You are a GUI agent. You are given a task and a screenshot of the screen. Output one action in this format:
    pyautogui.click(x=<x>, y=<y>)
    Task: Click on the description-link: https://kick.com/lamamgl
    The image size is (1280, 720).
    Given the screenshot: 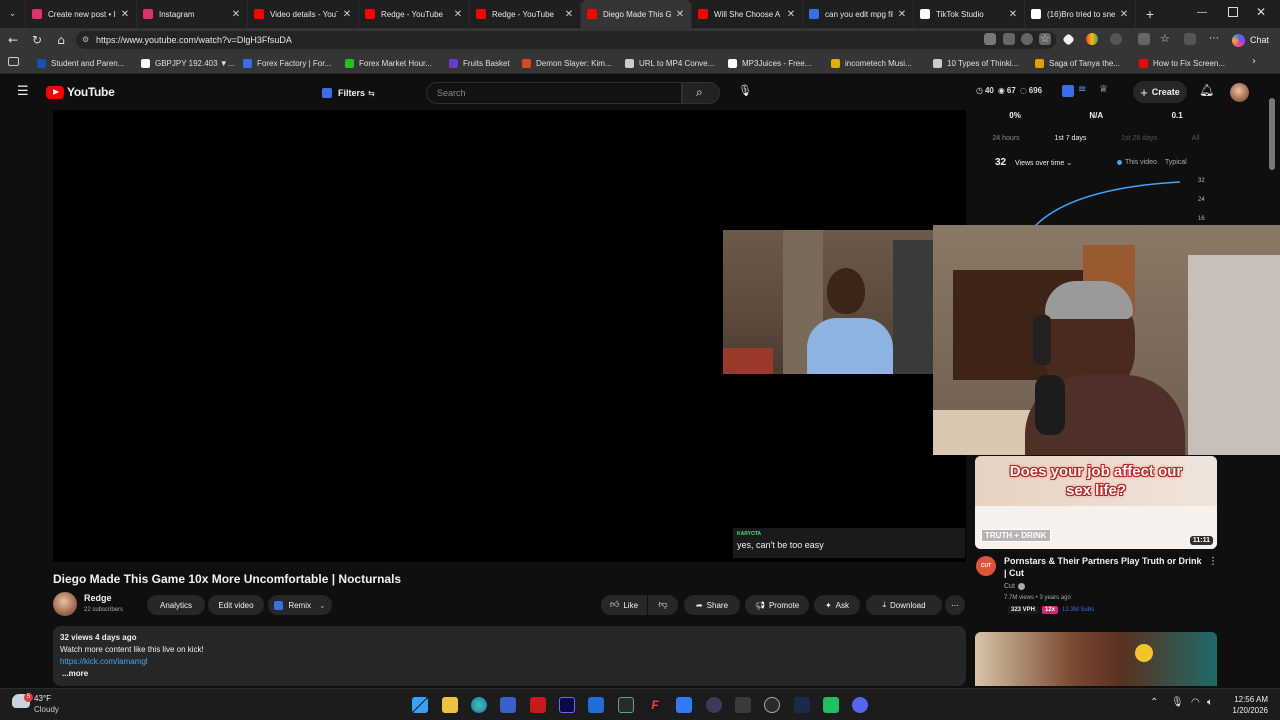 What is the action you would take?
    pyautogui.click(x=104, y=661)
    